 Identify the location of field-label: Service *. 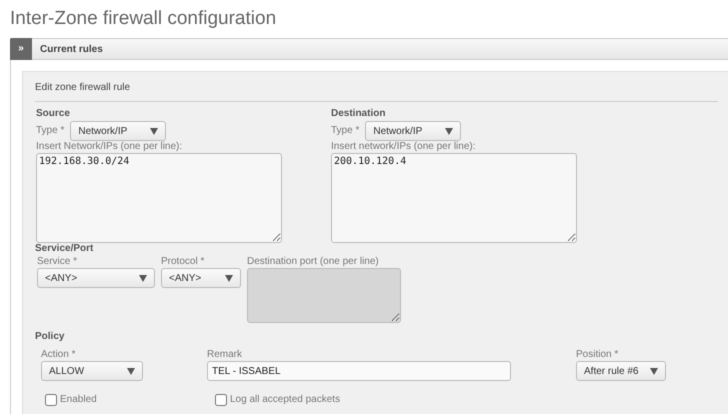
(57, 262).